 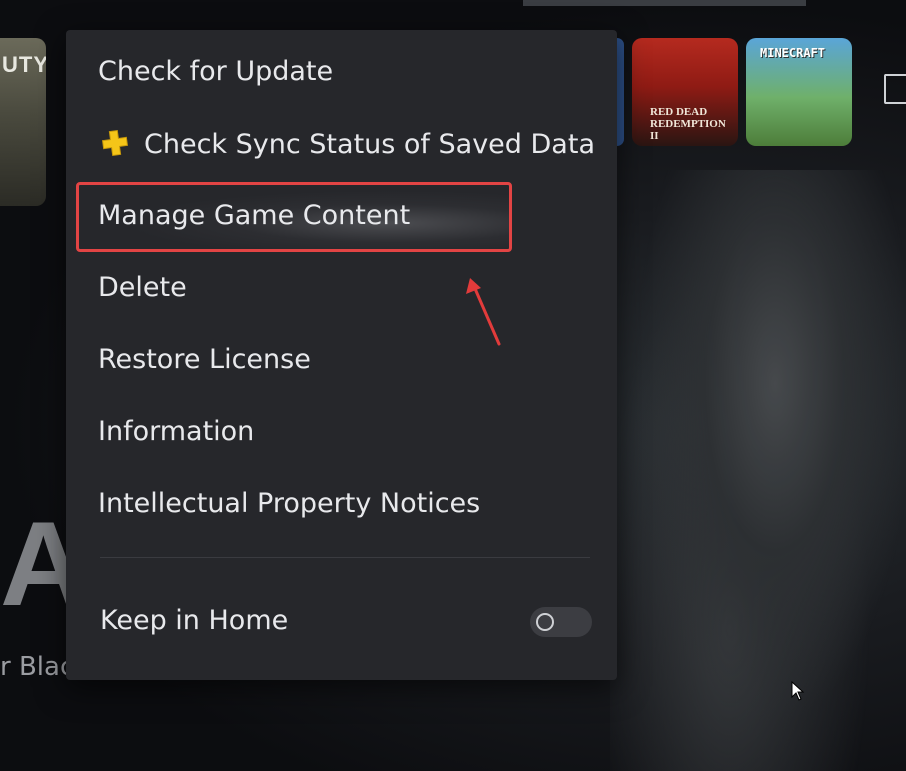 I want to click on menu-item-information: Information, so click(x=176, y=431).